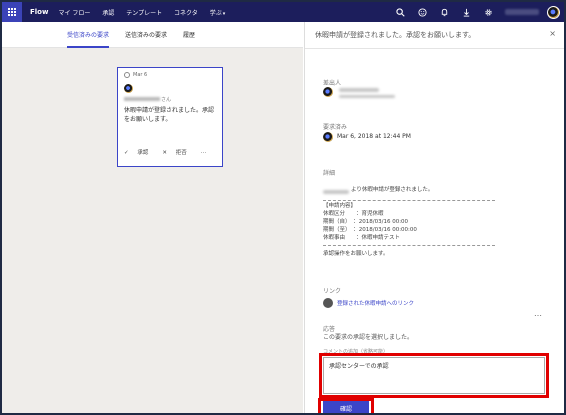 This screenshot has height=415, width=566. Describe the element at coordinates (329, 173) in the screenshot. I see `details-label: 詳細` at that location.